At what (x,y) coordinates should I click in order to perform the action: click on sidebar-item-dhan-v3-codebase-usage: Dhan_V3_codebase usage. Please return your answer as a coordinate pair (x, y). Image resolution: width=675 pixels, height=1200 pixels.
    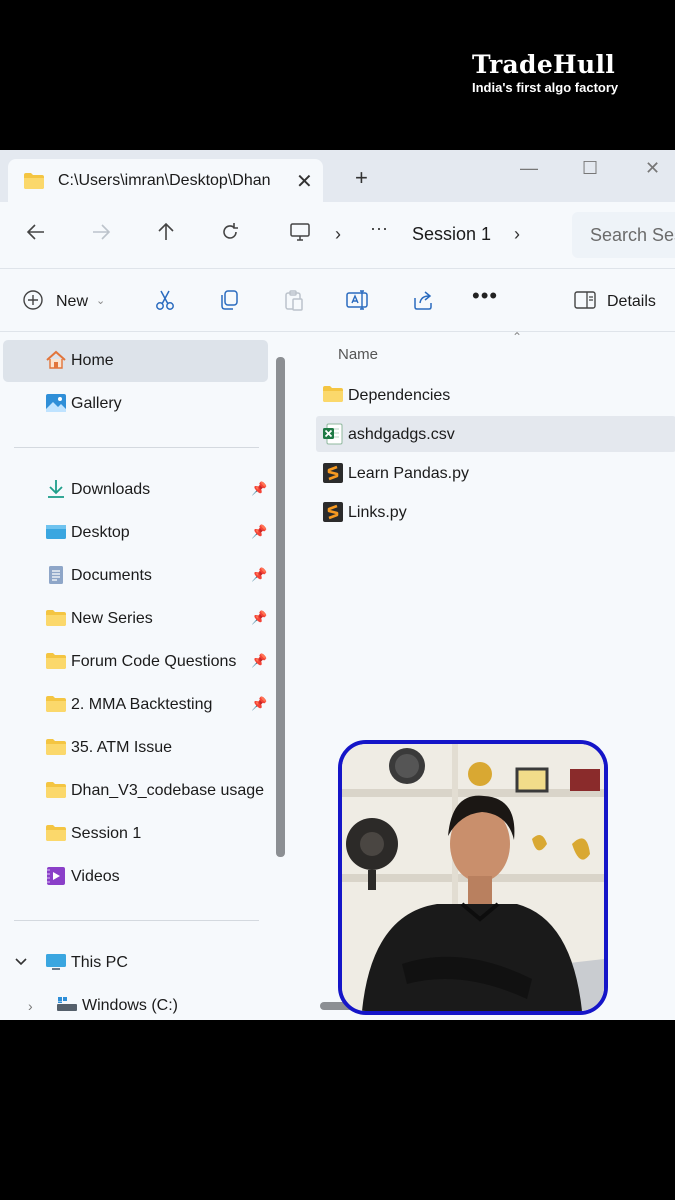
    Looking at the image, I should click on (135, 791).